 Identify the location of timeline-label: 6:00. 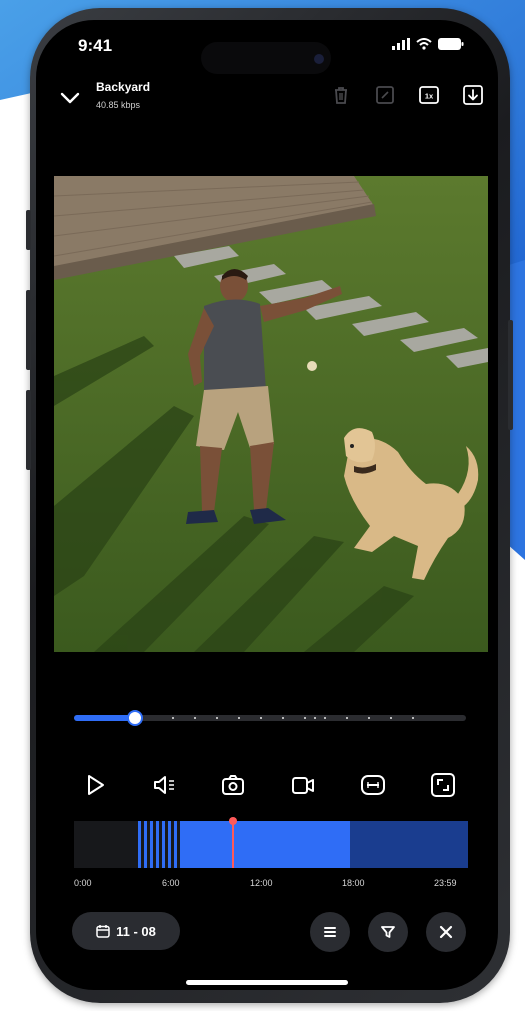
(171, 883).